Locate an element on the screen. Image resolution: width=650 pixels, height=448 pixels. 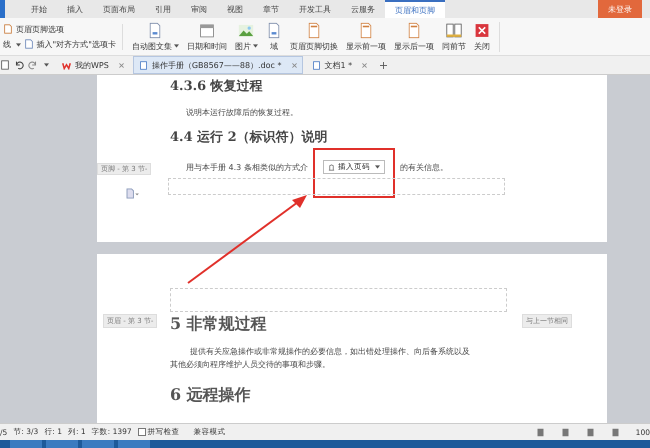
ribbon-button: 日期和时间 is located at coordinates (207, 37).